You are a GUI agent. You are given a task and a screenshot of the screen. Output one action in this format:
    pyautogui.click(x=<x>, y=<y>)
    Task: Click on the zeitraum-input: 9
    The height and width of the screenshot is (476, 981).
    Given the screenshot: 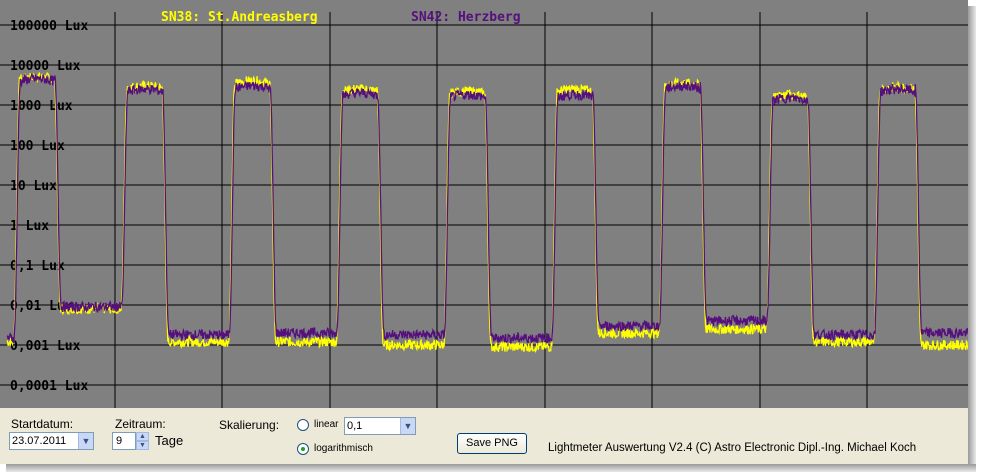 What is the action you would take?
    pyautogui.click(x=124, y=441)
    